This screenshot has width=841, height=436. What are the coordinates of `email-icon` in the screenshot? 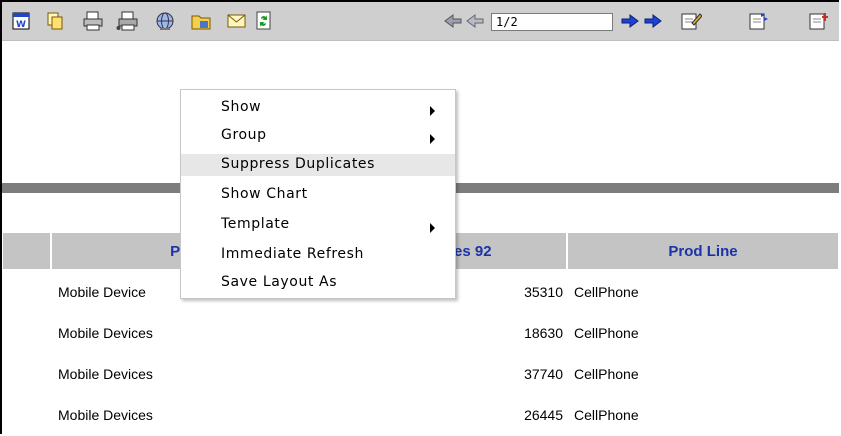 It's located at (237, 21).